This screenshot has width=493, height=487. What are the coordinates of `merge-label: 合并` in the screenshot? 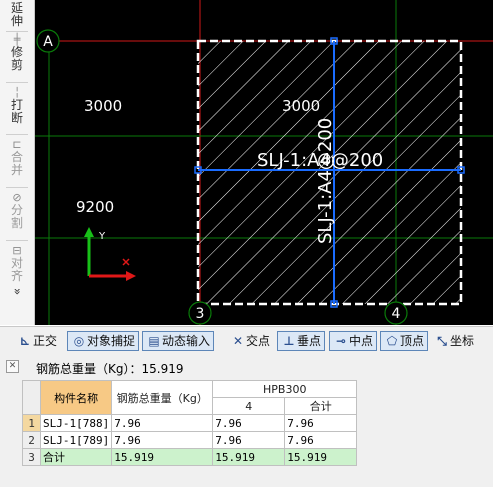 It's located at (16, 163).